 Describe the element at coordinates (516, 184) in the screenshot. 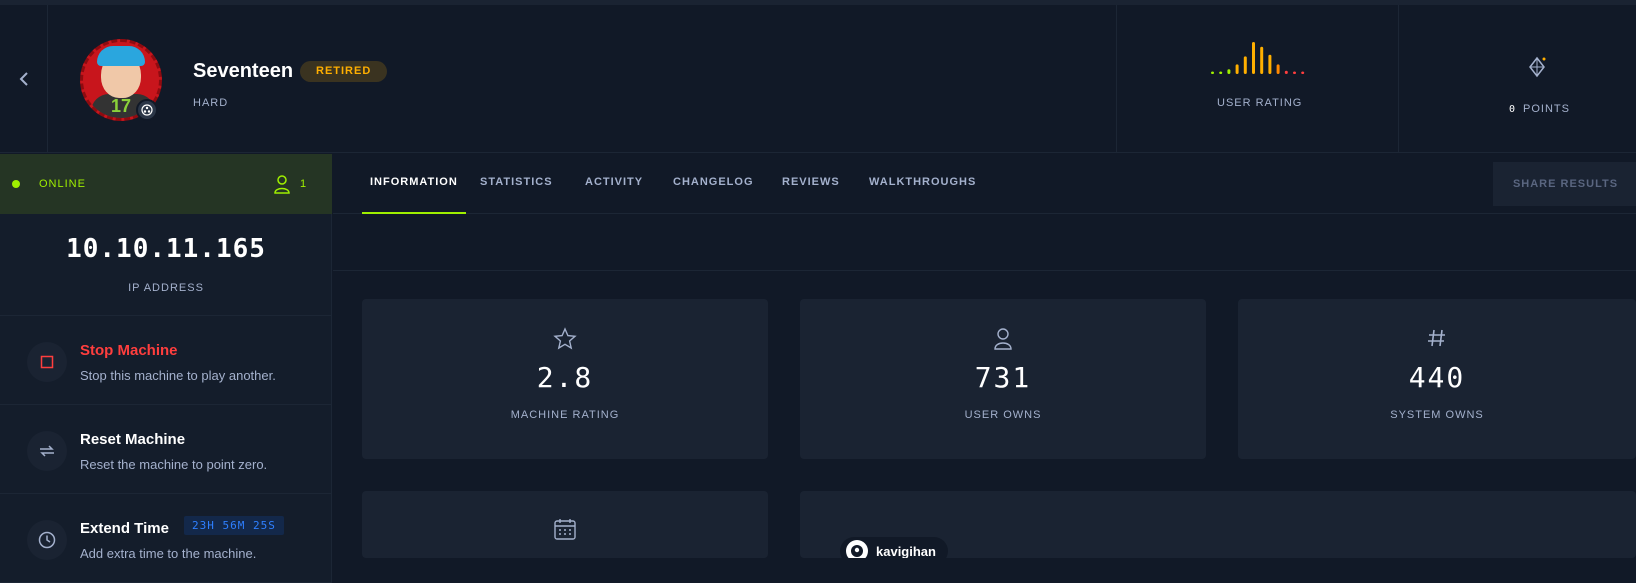

I see `tab-statistics: STATISTICS` at that location.